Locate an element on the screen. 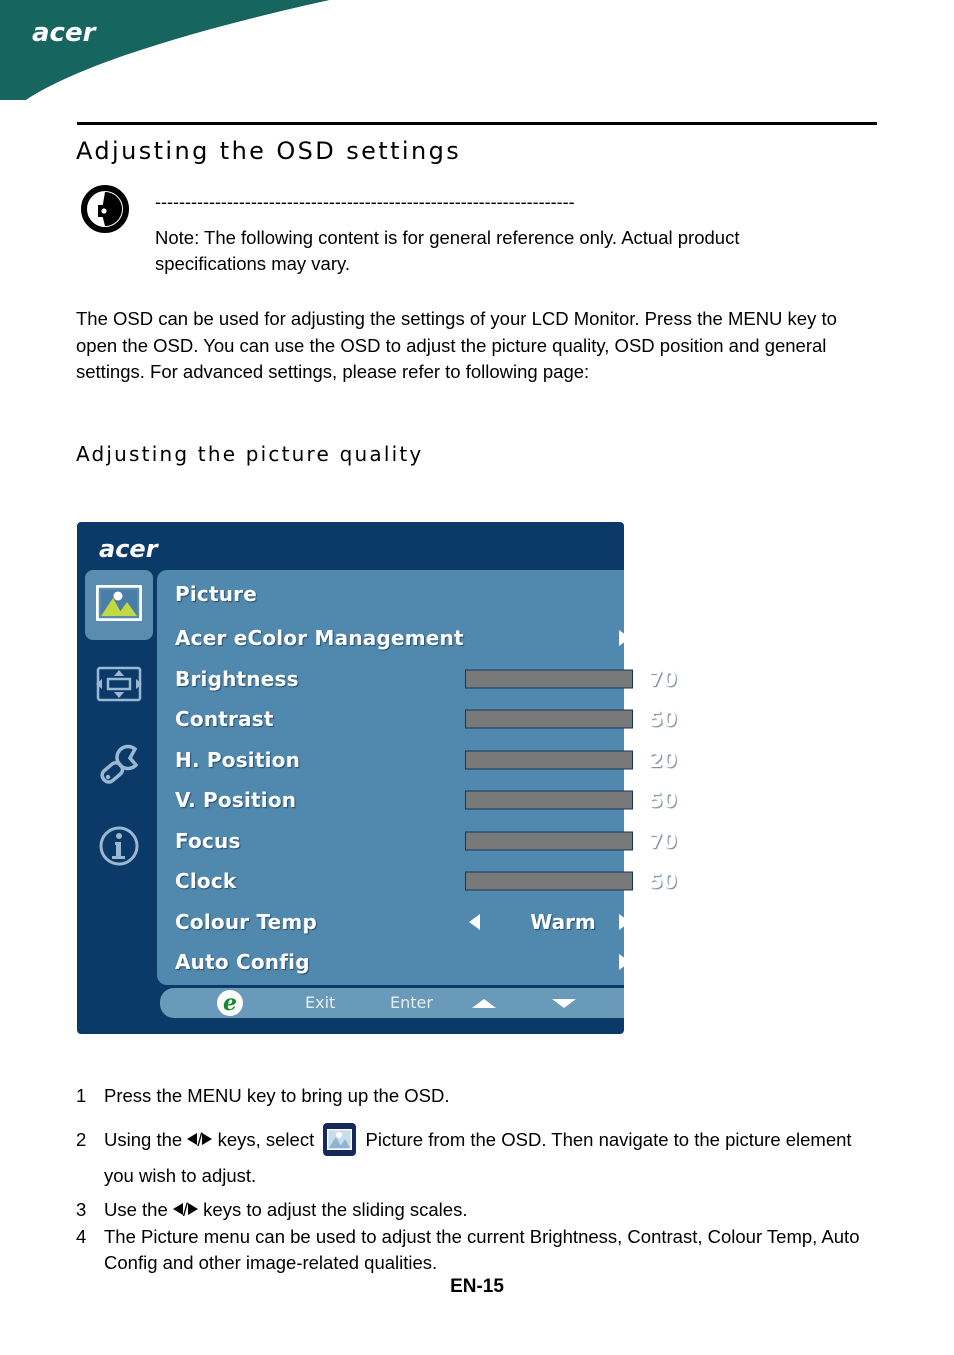 The height and width of the screenshot is (1355, 954). osd-slider-brightness is located at coordinates (549, 679).